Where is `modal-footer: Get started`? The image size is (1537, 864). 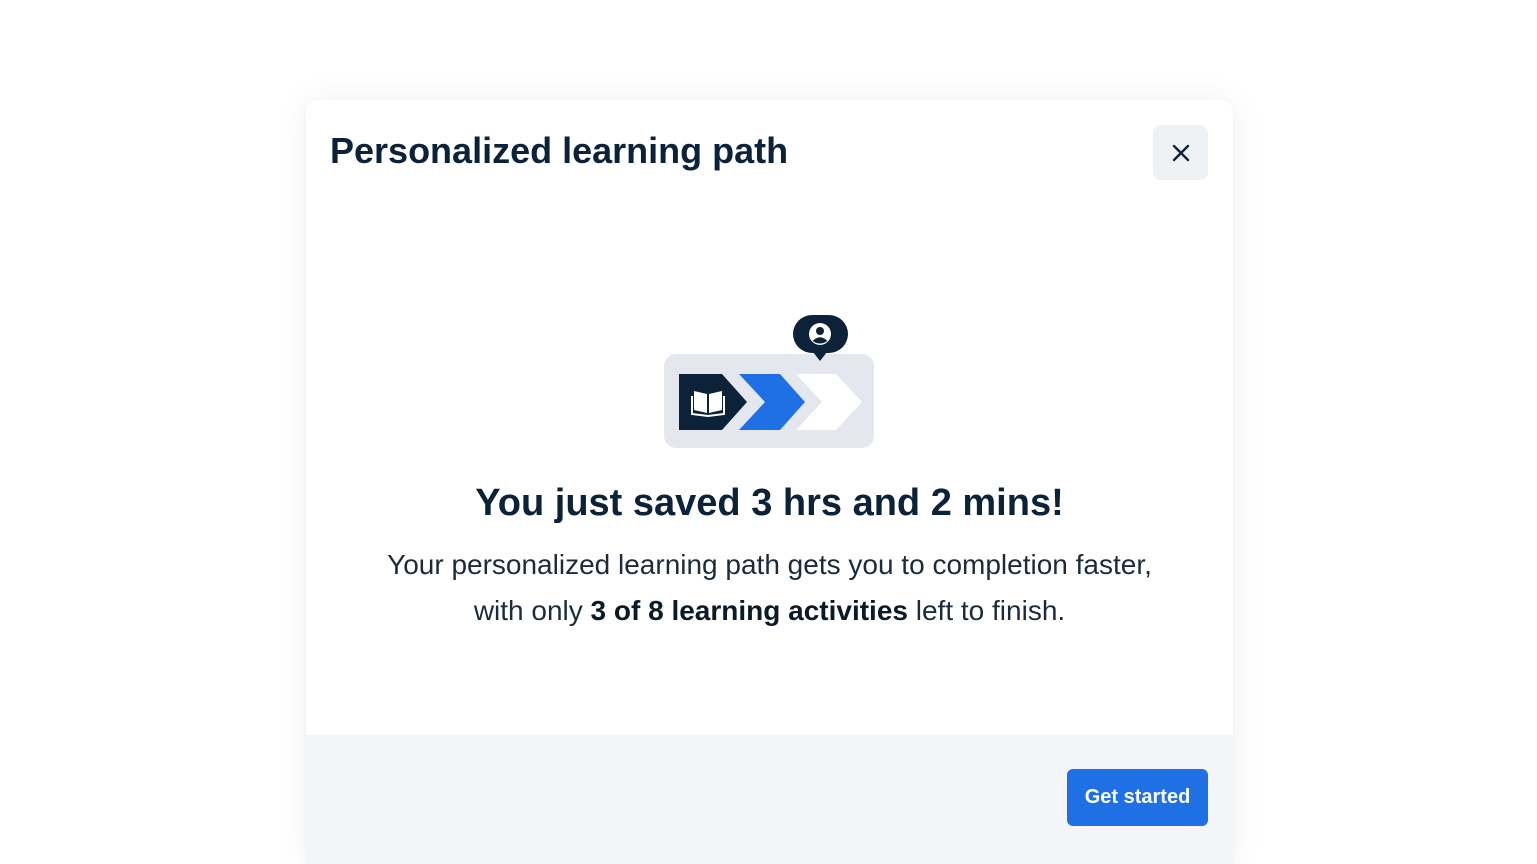 modal-footer: Get started is located at coordinates (769, 799).